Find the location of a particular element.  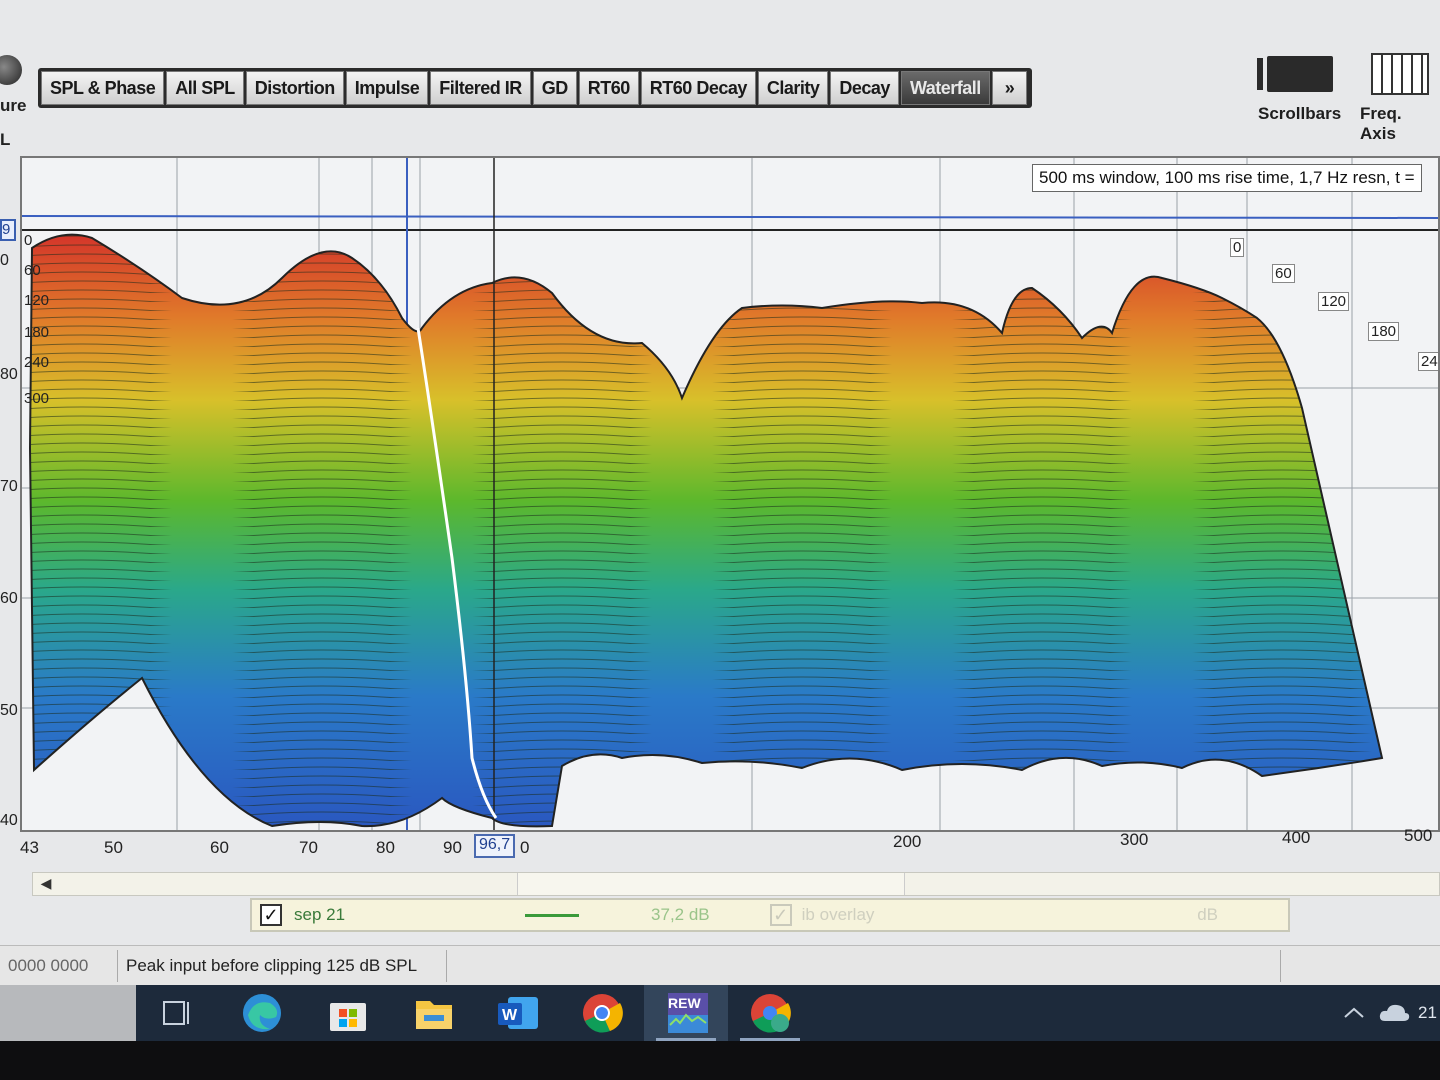

time-label-right-60: 60 is located at coordinates (1283, 273).